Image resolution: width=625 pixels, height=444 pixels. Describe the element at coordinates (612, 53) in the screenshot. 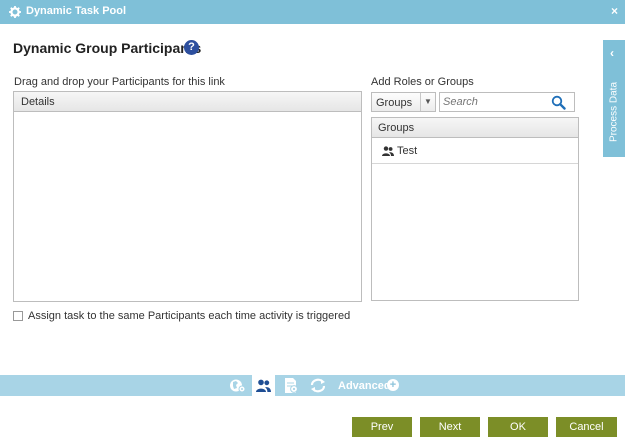

I see `chevron-left-icon: ‹` at that location.